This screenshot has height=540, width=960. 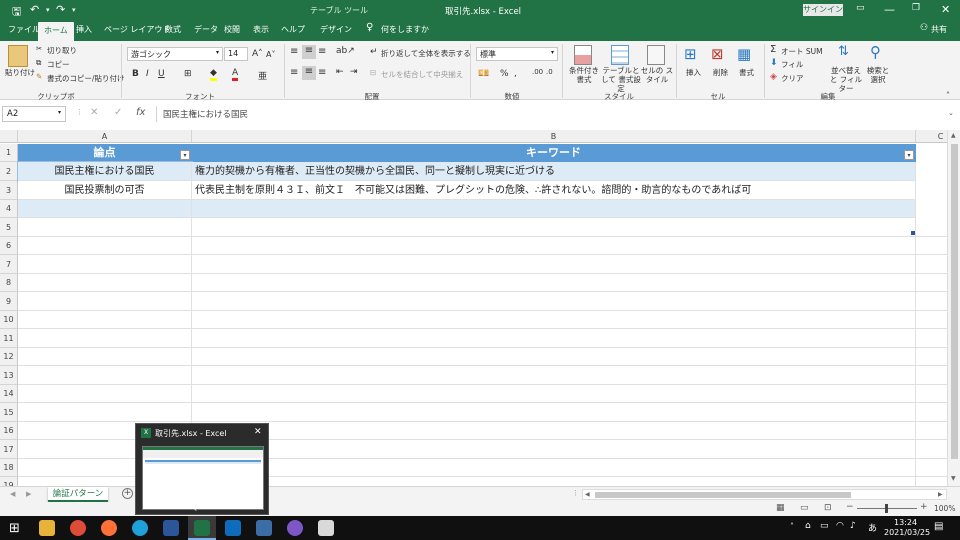 I want to click on tab-home: ホーム, so click(x=56, y=31).